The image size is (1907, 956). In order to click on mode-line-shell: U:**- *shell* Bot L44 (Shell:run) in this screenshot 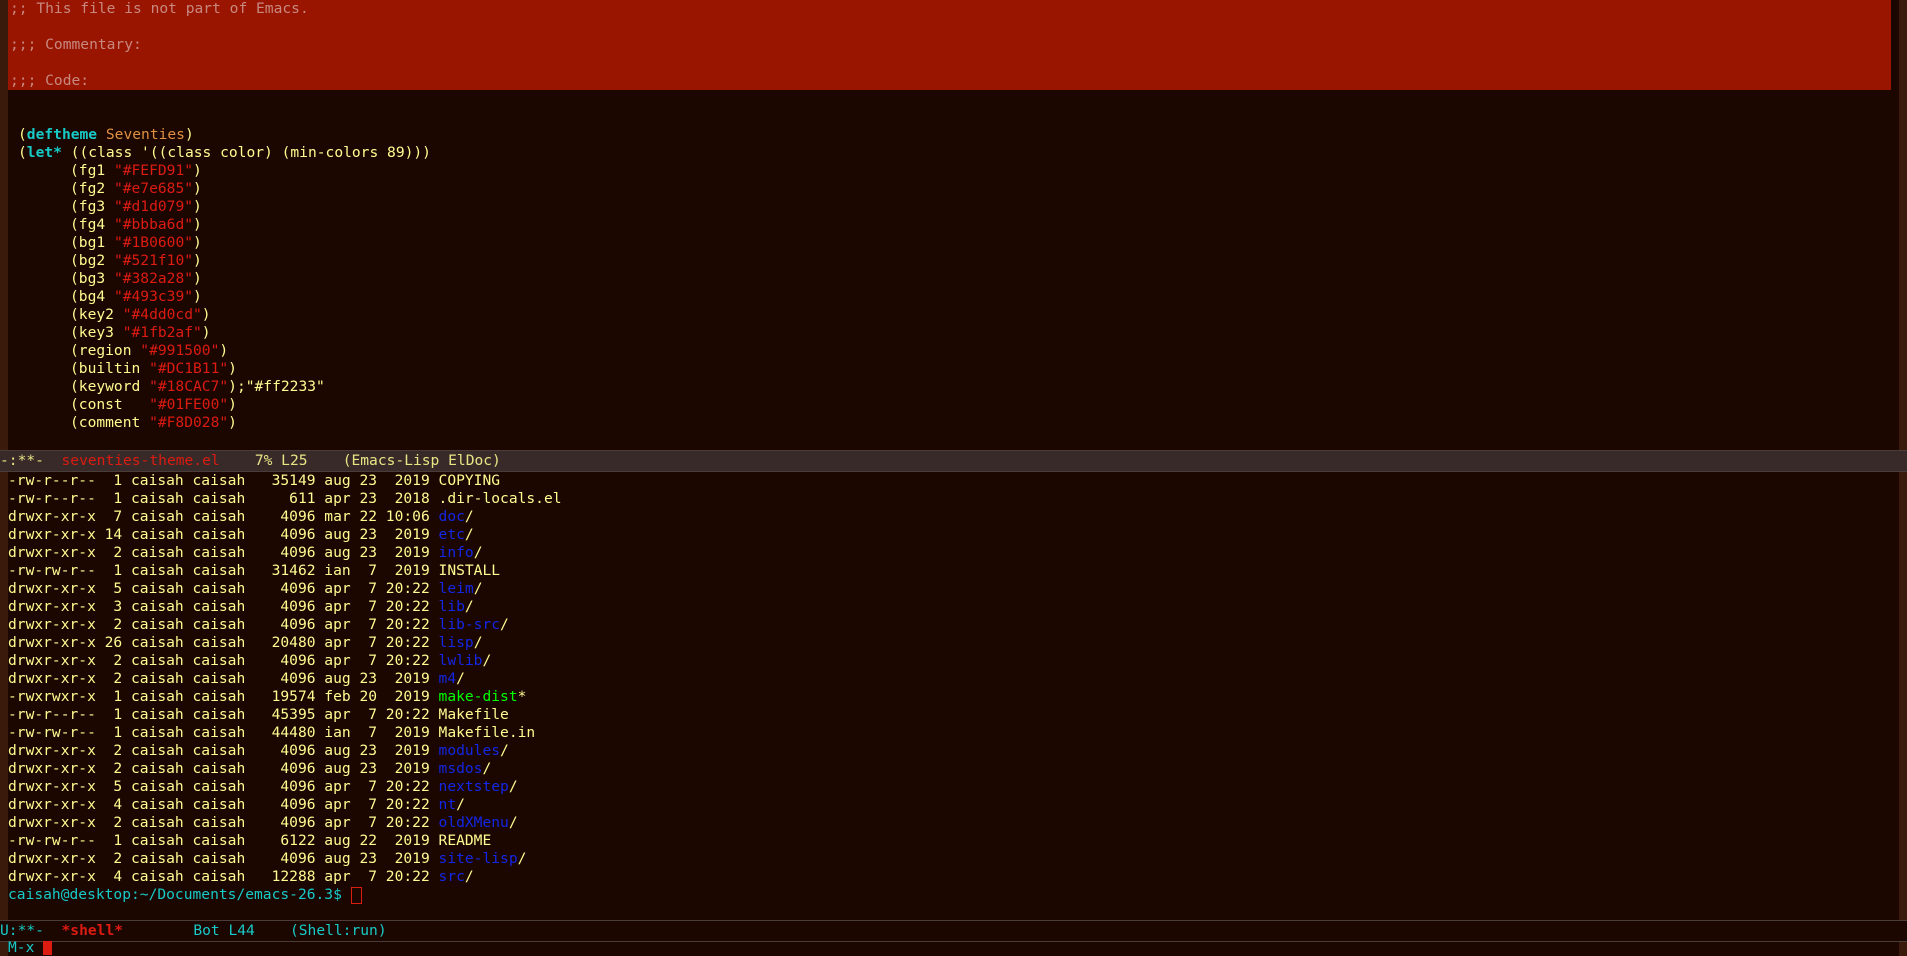, I will do `click(953, 931)`.